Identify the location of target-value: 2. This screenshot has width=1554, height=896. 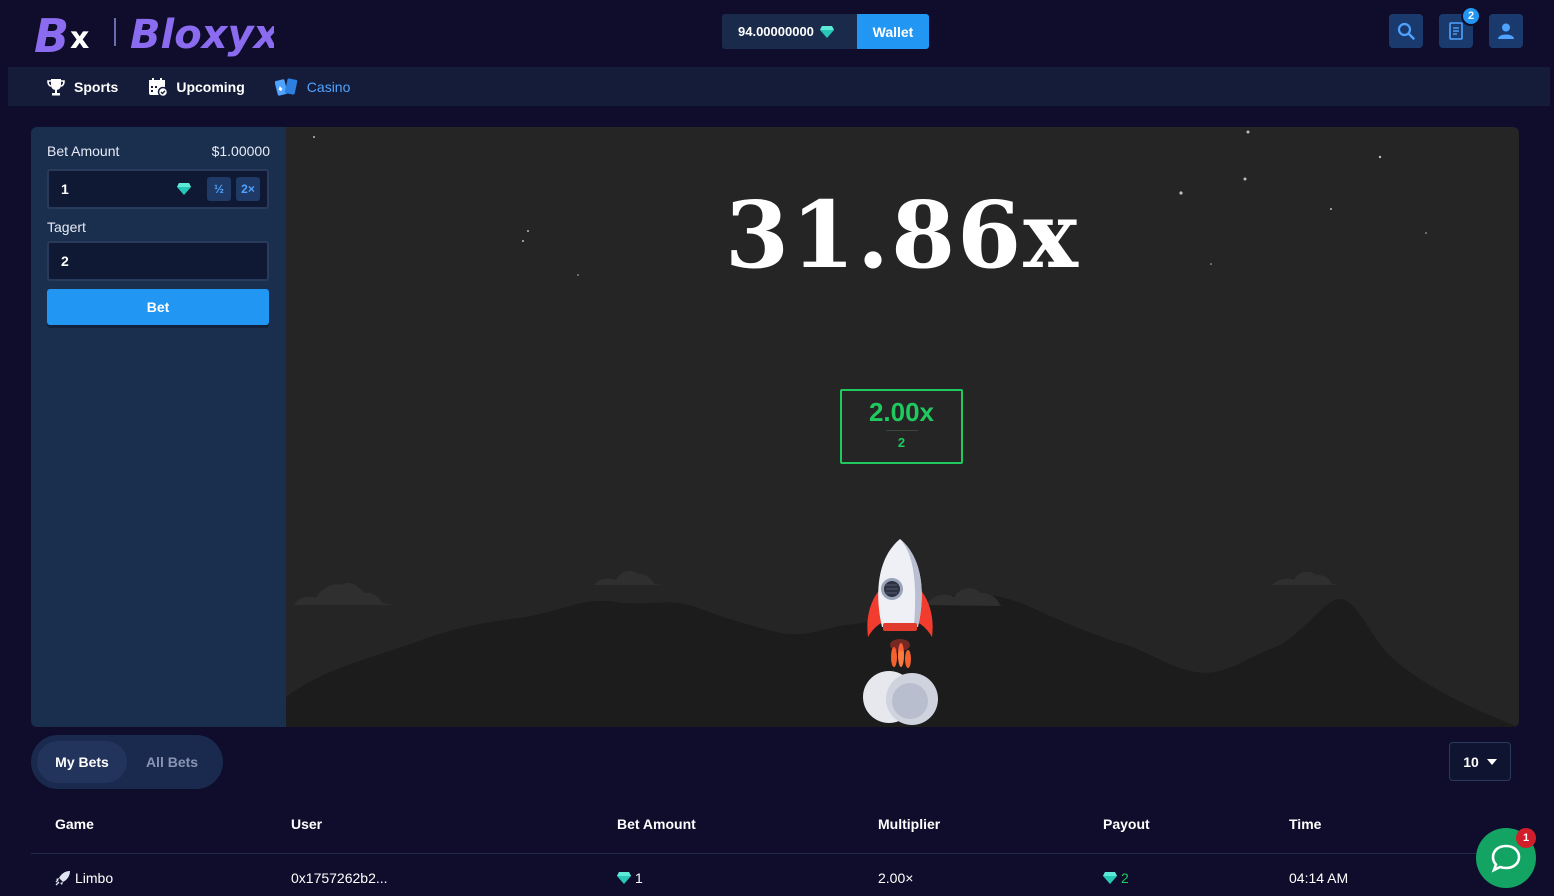
(65, 261).